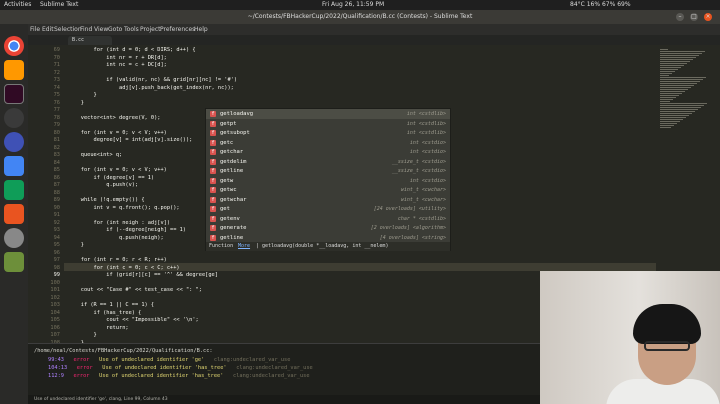  I want to click on menu-goto: Goto, so click(115, 29).